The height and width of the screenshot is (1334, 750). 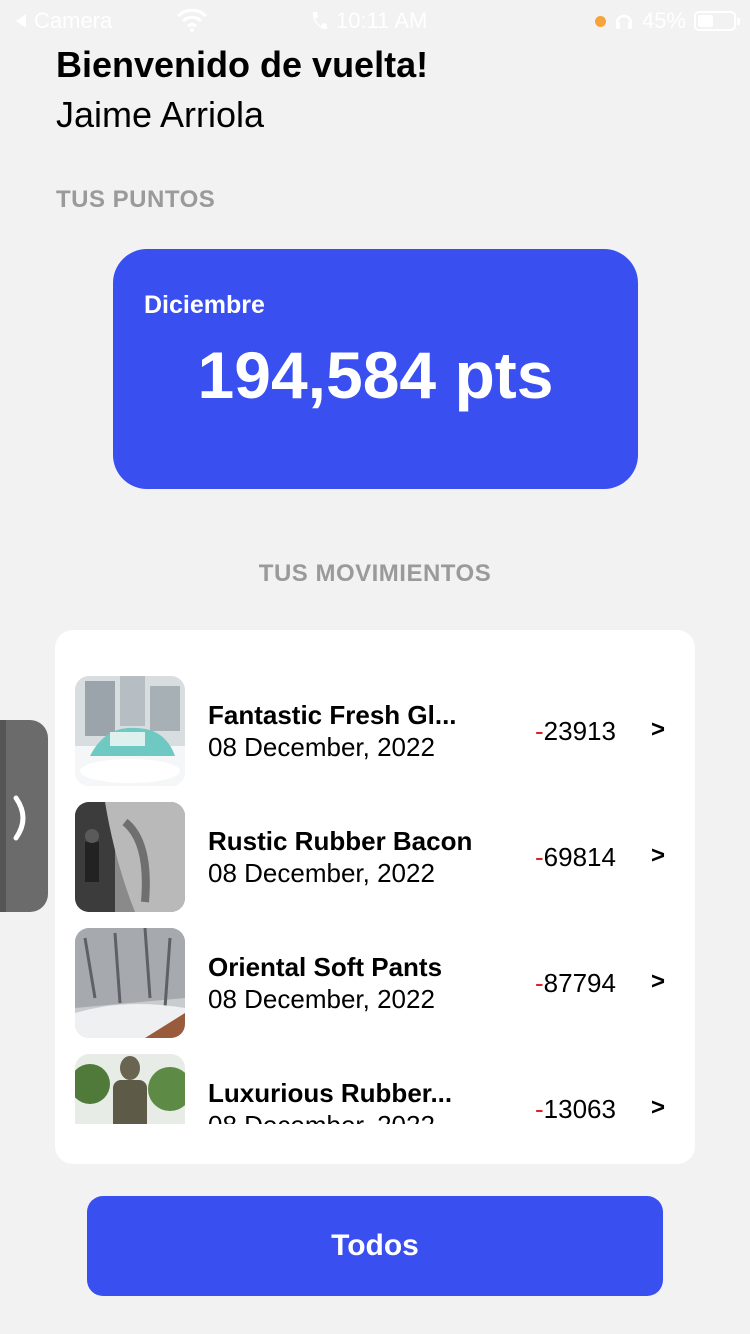 I want to click on movement-thumbnail-car, so click(x=130, y=731).